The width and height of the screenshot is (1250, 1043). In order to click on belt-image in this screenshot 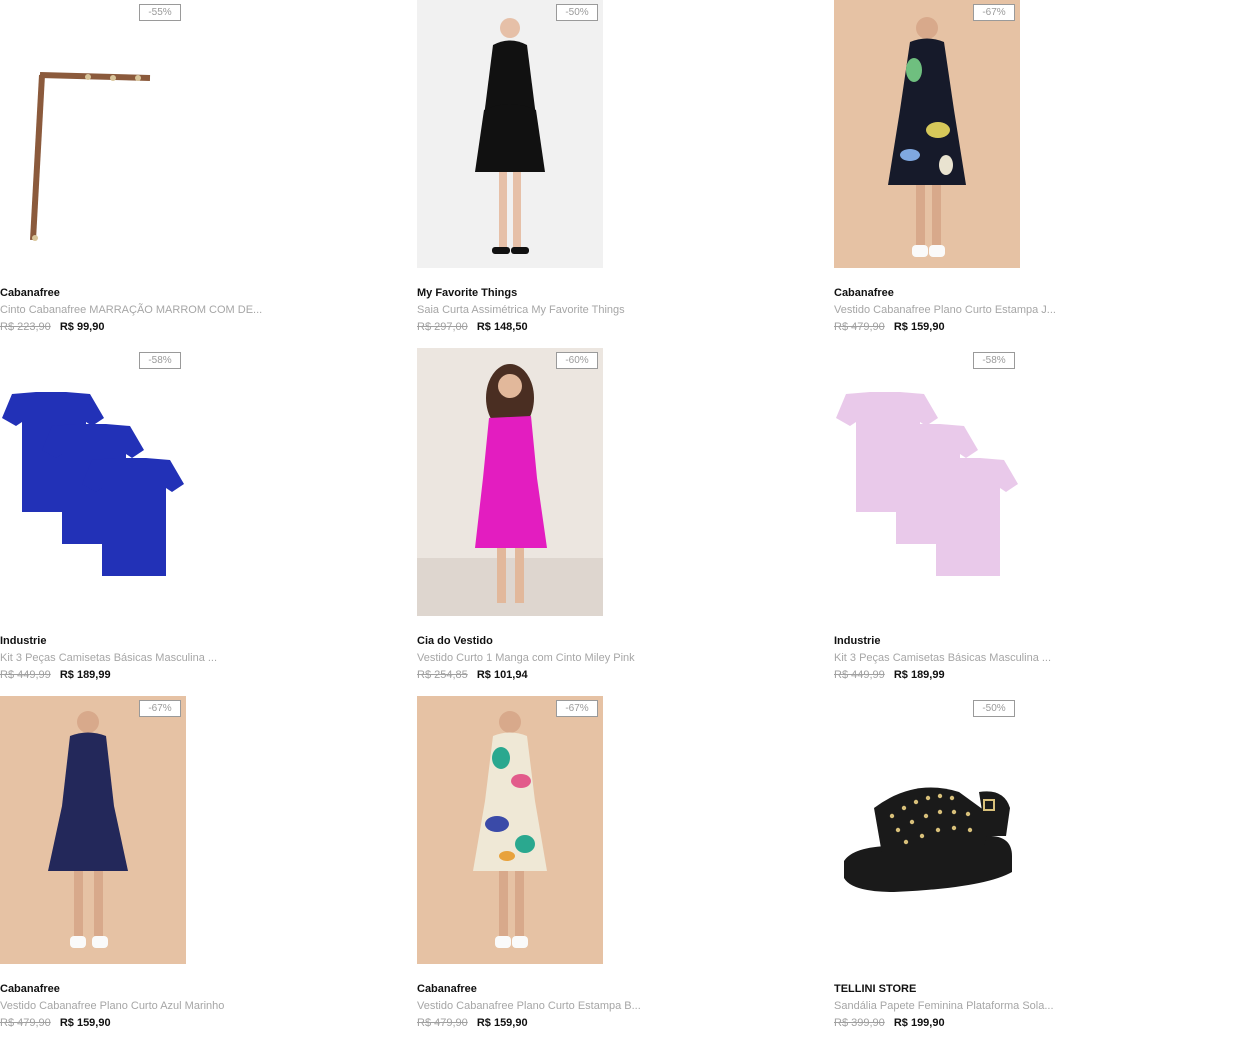, I will do `click(93, 134)`.